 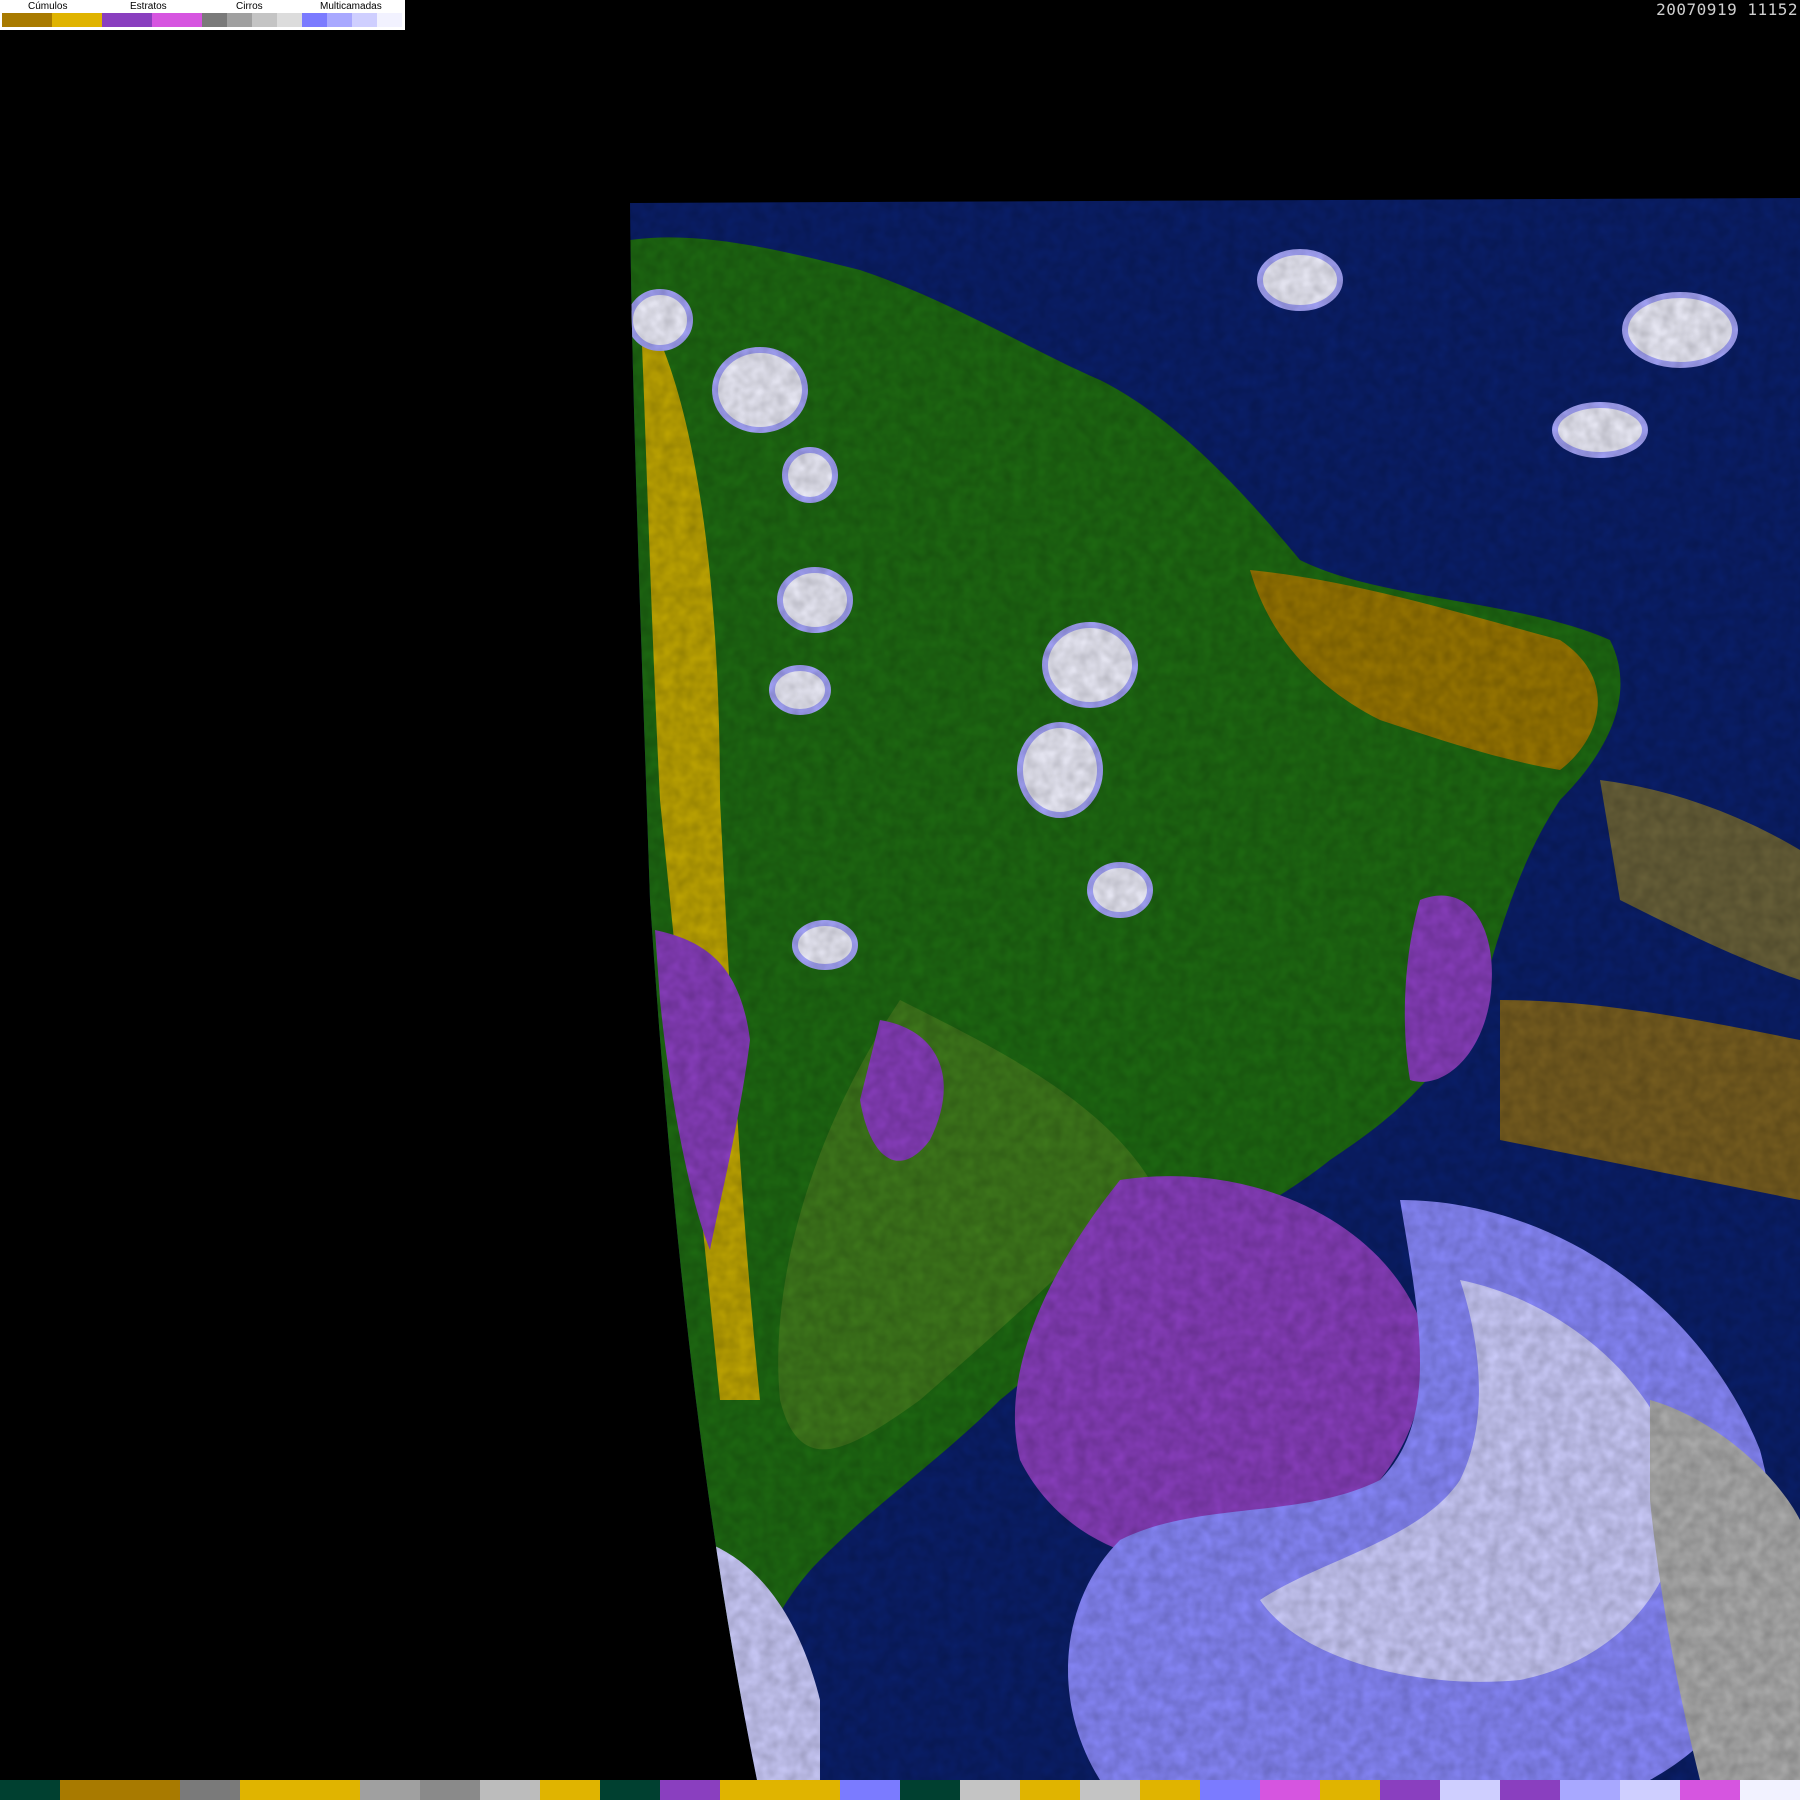 I want to click on legend-swatches, so click(x=202, y=20).